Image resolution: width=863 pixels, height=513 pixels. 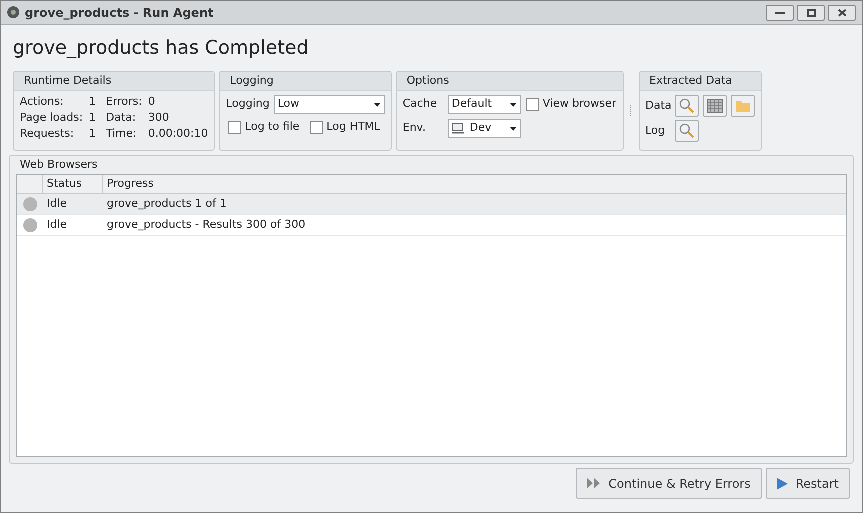 What do you see at coordinates (458, 128) in the screenshot?
I see `computer-icon` at bounding box center [458, 128].